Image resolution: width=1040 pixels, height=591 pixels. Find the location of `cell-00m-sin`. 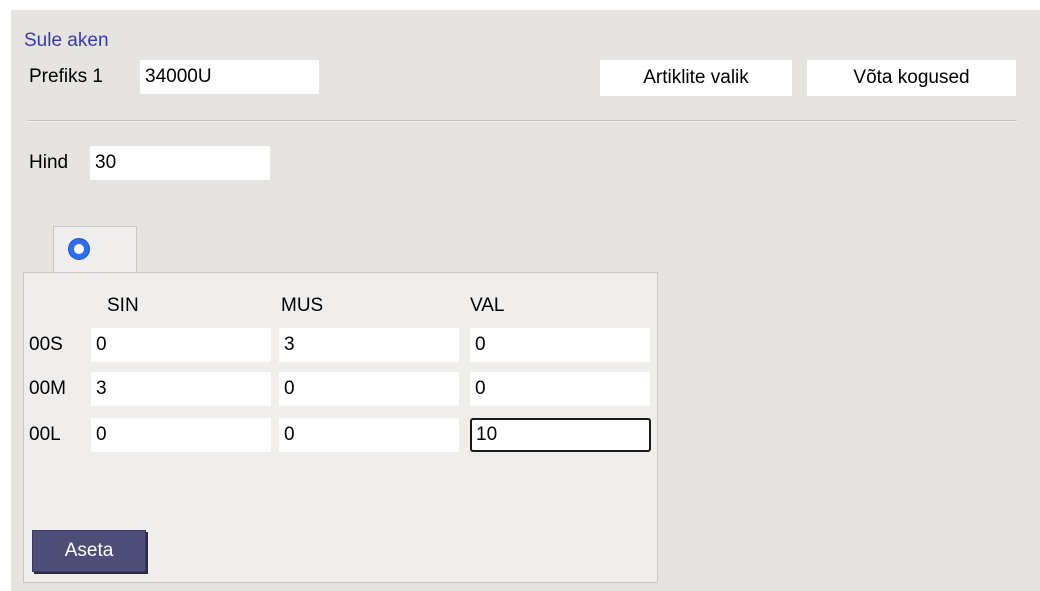

cell-00m-sin is located at coordinates (181, 389).